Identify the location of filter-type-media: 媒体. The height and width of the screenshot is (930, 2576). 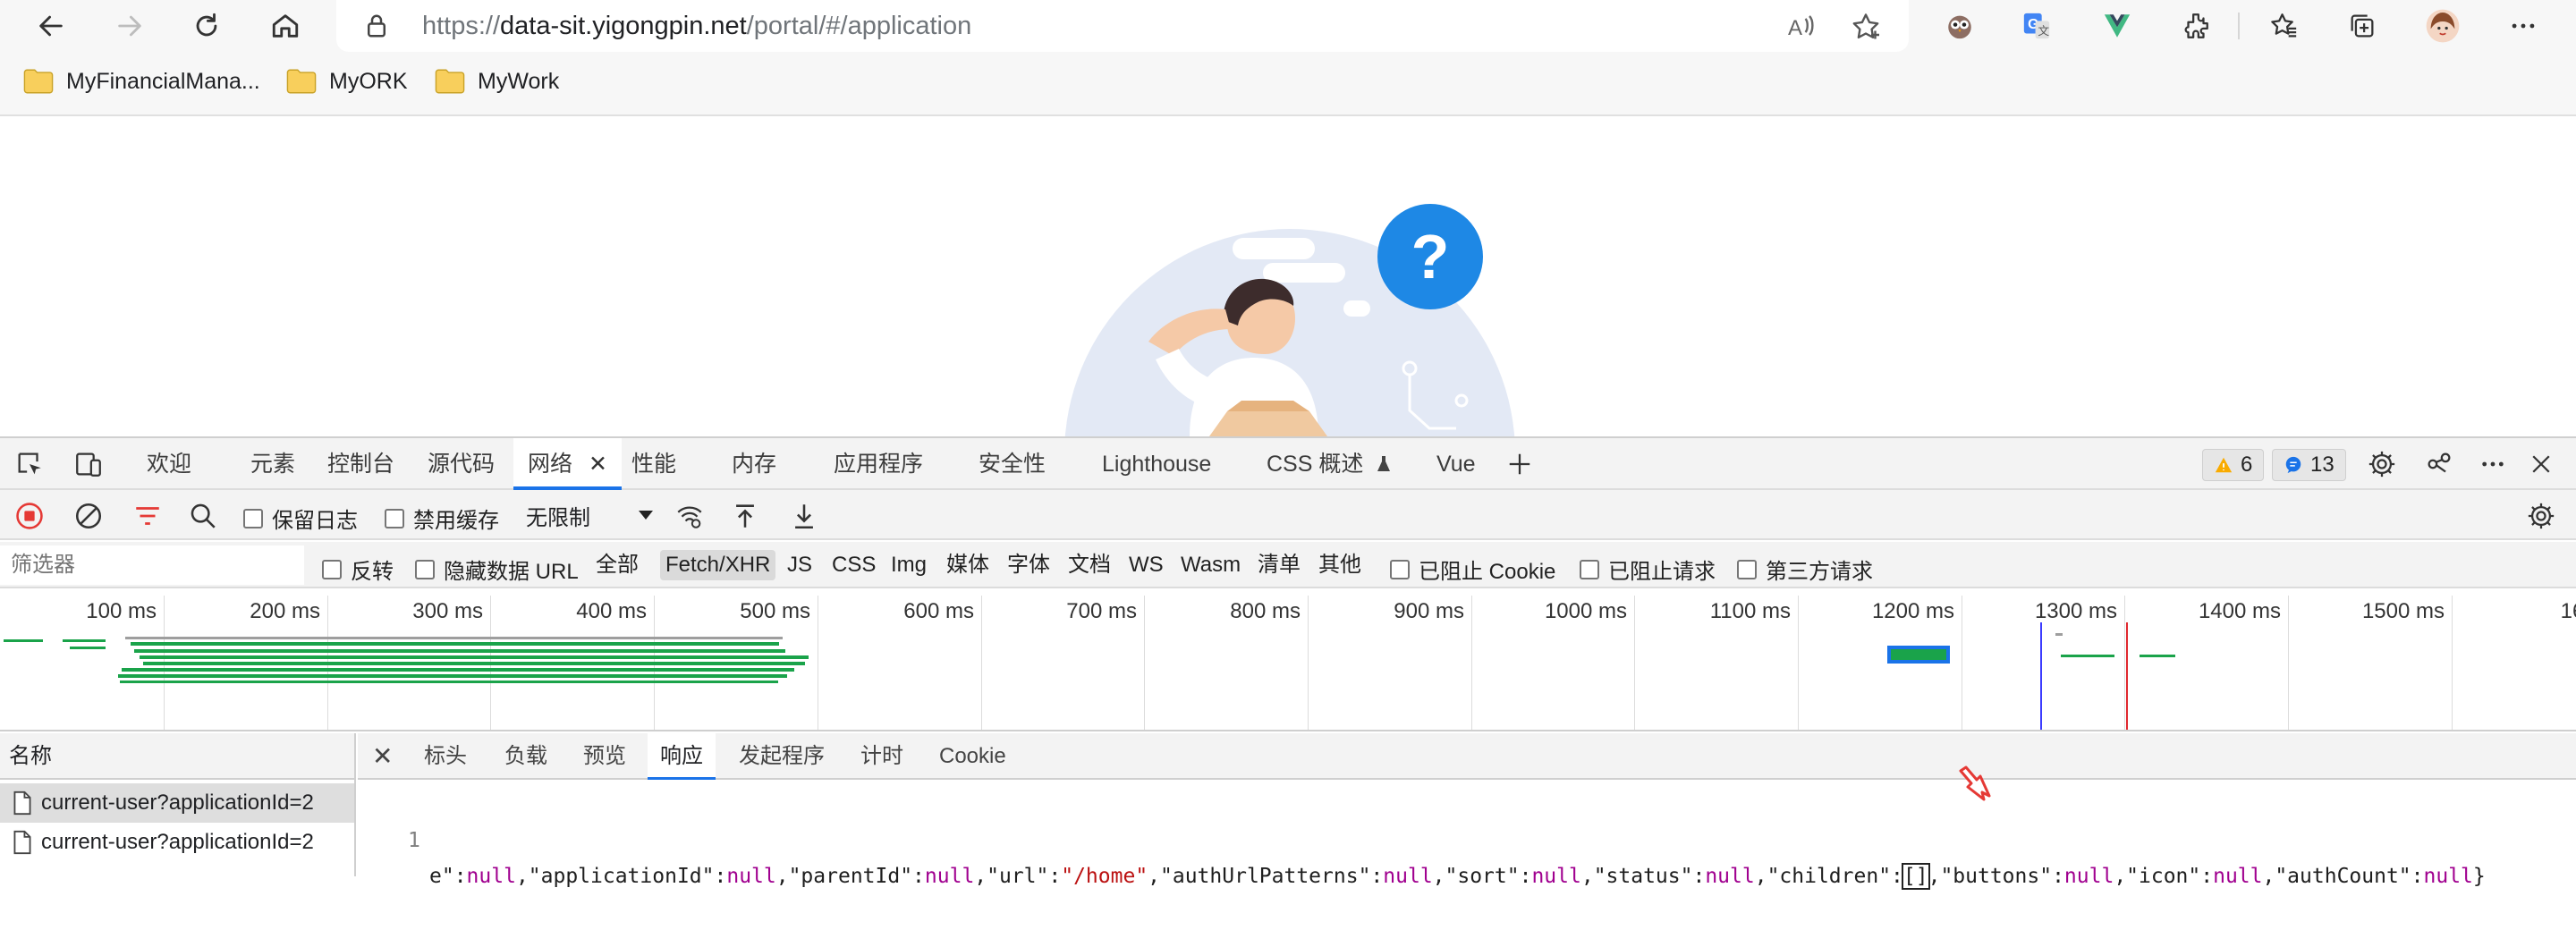
(968, 565).